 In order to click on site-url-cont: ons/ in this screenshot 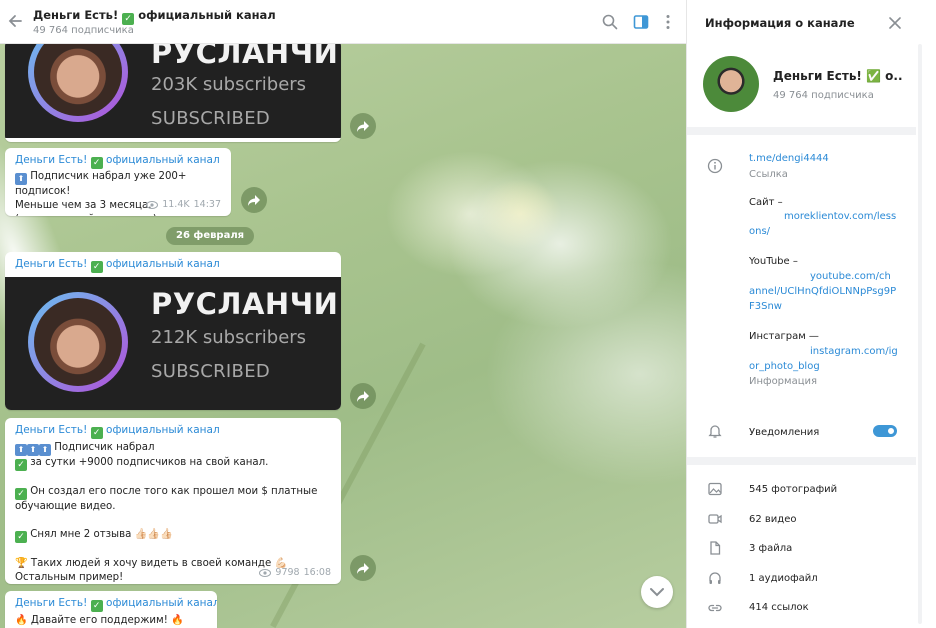, I will do `click(759, 231)`.